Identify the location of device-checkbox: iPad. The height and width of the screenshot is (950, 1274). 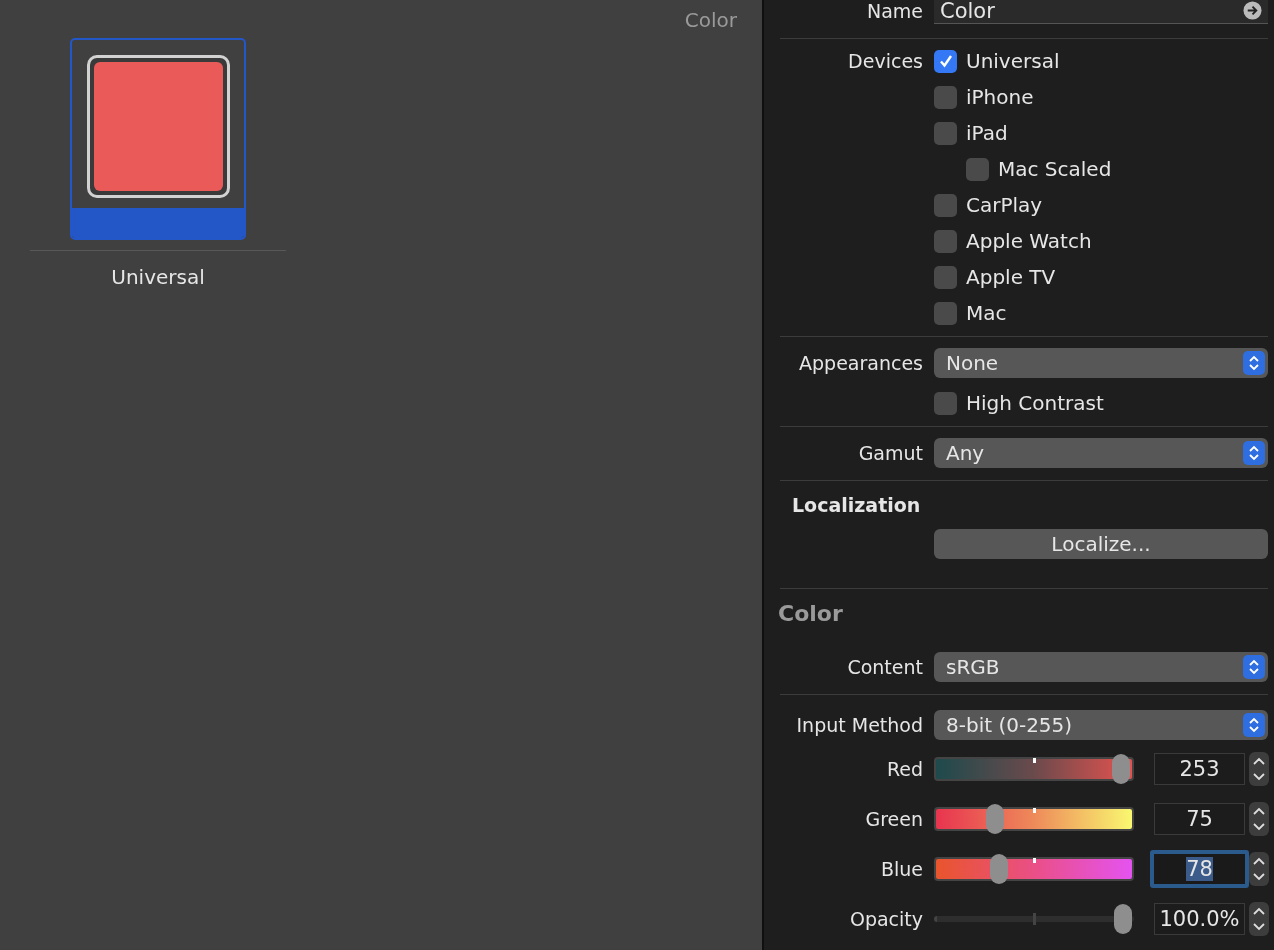
(971, 133).